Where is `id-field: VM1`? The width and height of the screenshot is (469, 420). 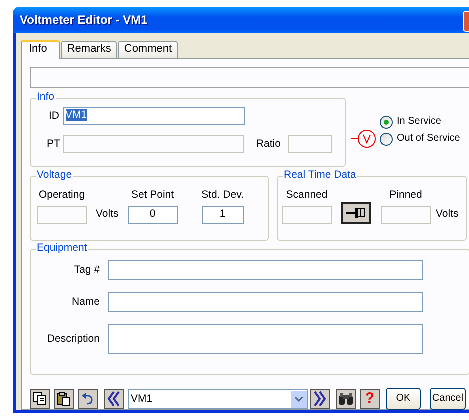
id-field: VM1 is located at coordinates (153, 116).